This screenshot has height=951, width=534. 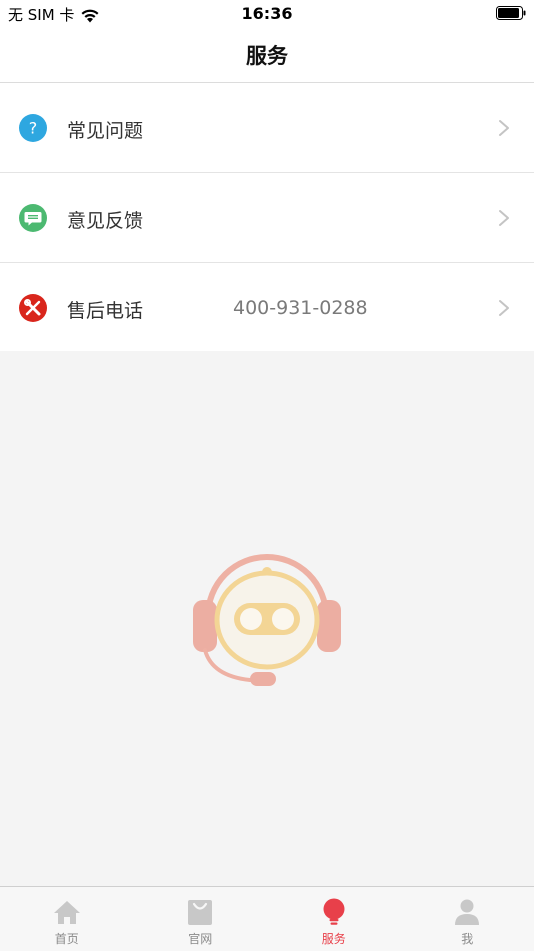 I want to click on tab-service: 服务, so click(x=334, y=919).